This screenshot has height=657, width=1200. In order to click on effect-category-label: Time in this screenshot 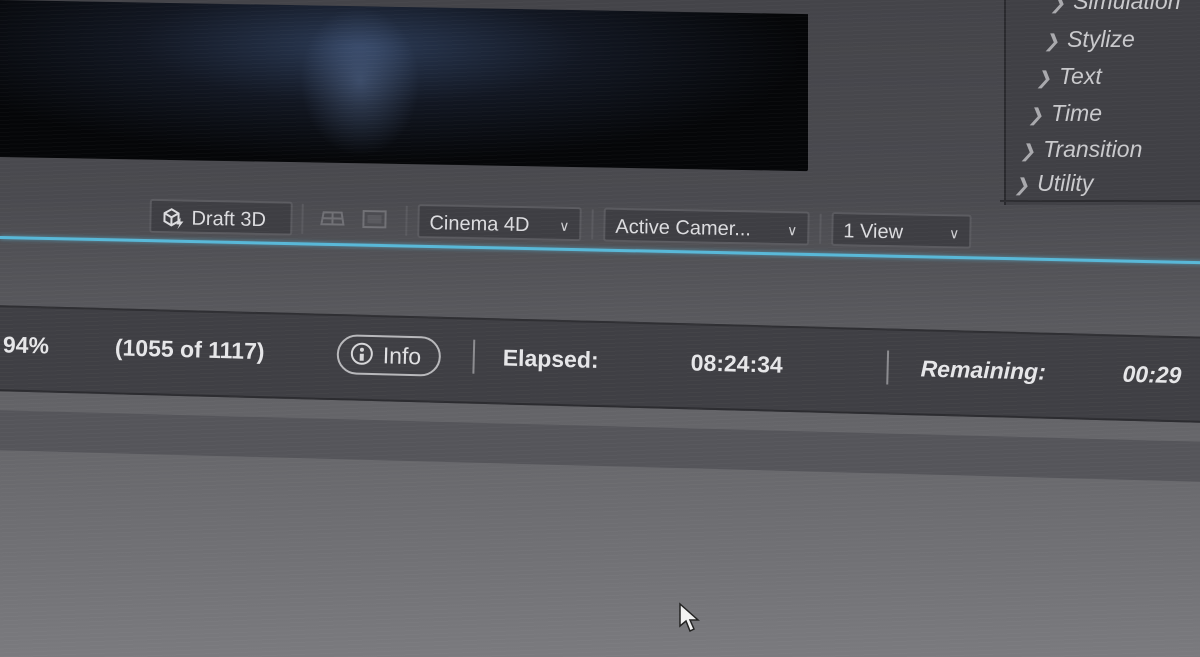, I will do `click(1077, 113)`.